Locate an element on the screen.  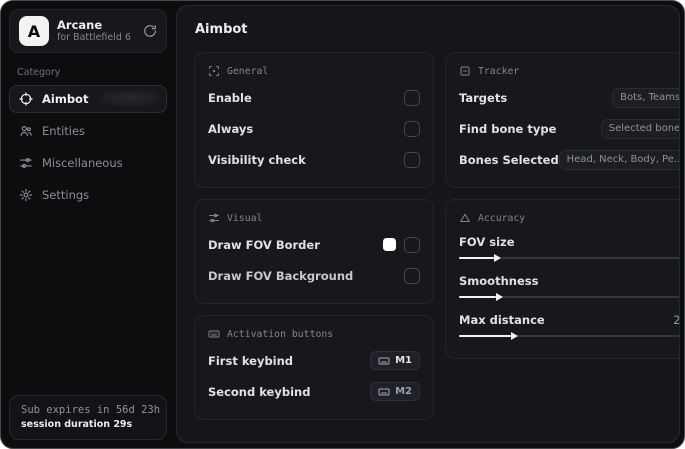
app-subtitle: for Battlefield 6 is located at coordinates (94, 38).